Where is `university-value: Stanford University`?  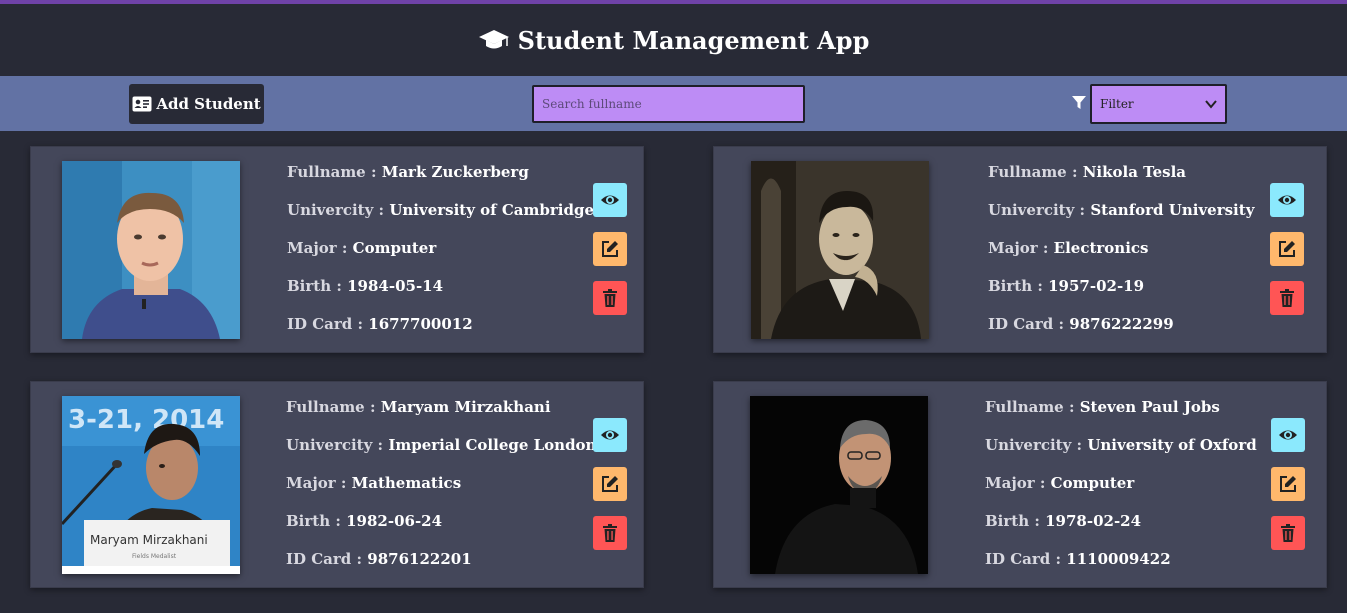 university-value: Stanford University is located at coordinates (1172, 210).